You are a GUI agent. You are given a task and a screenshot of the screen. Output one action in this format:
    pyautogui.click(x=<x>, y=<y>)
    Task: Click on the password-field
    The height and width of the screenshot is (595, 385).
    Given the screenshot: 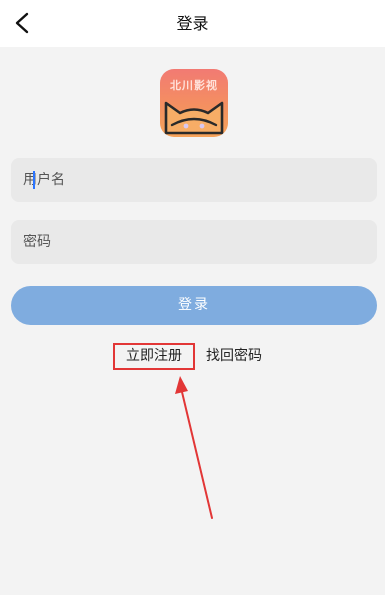 What is the action you would take?
    pyautogui.click(x=194, y=242)
    